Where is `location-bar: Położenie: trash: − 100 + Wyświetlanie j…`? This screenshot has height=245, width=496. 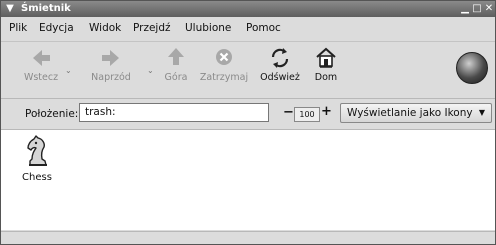 location-bar: Położenie: trash: − 100 + Wyświetlanie j… is located at coordinates (248, 114).